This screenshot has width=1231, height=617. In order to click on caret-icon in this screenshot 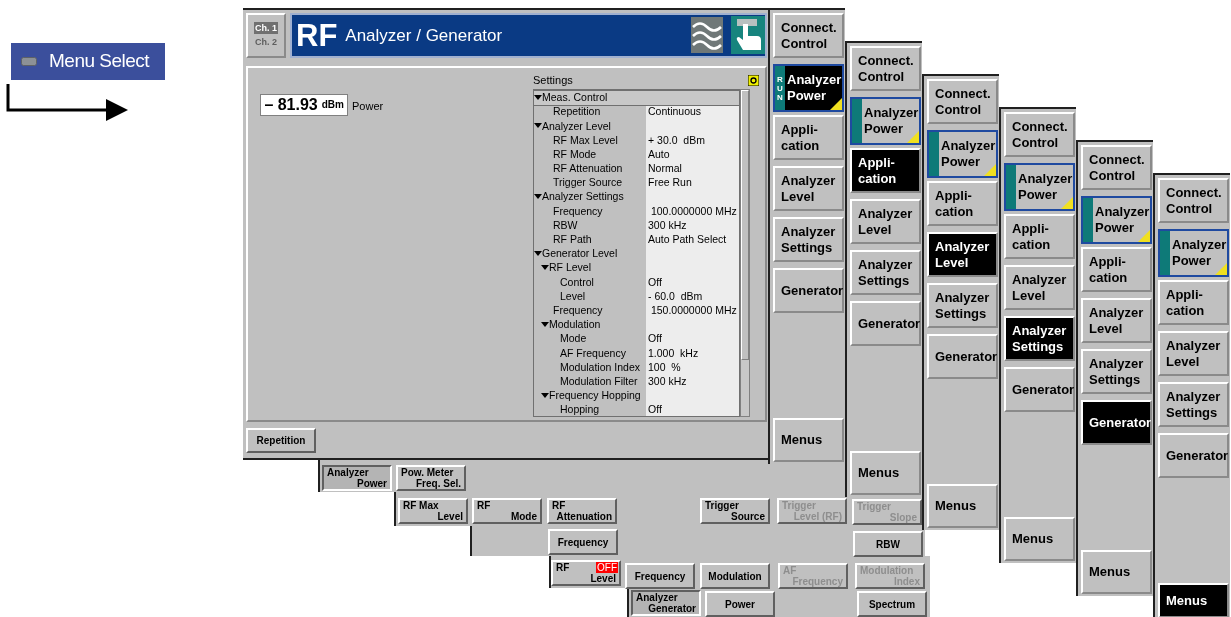, I will do `click(545, 395)`.